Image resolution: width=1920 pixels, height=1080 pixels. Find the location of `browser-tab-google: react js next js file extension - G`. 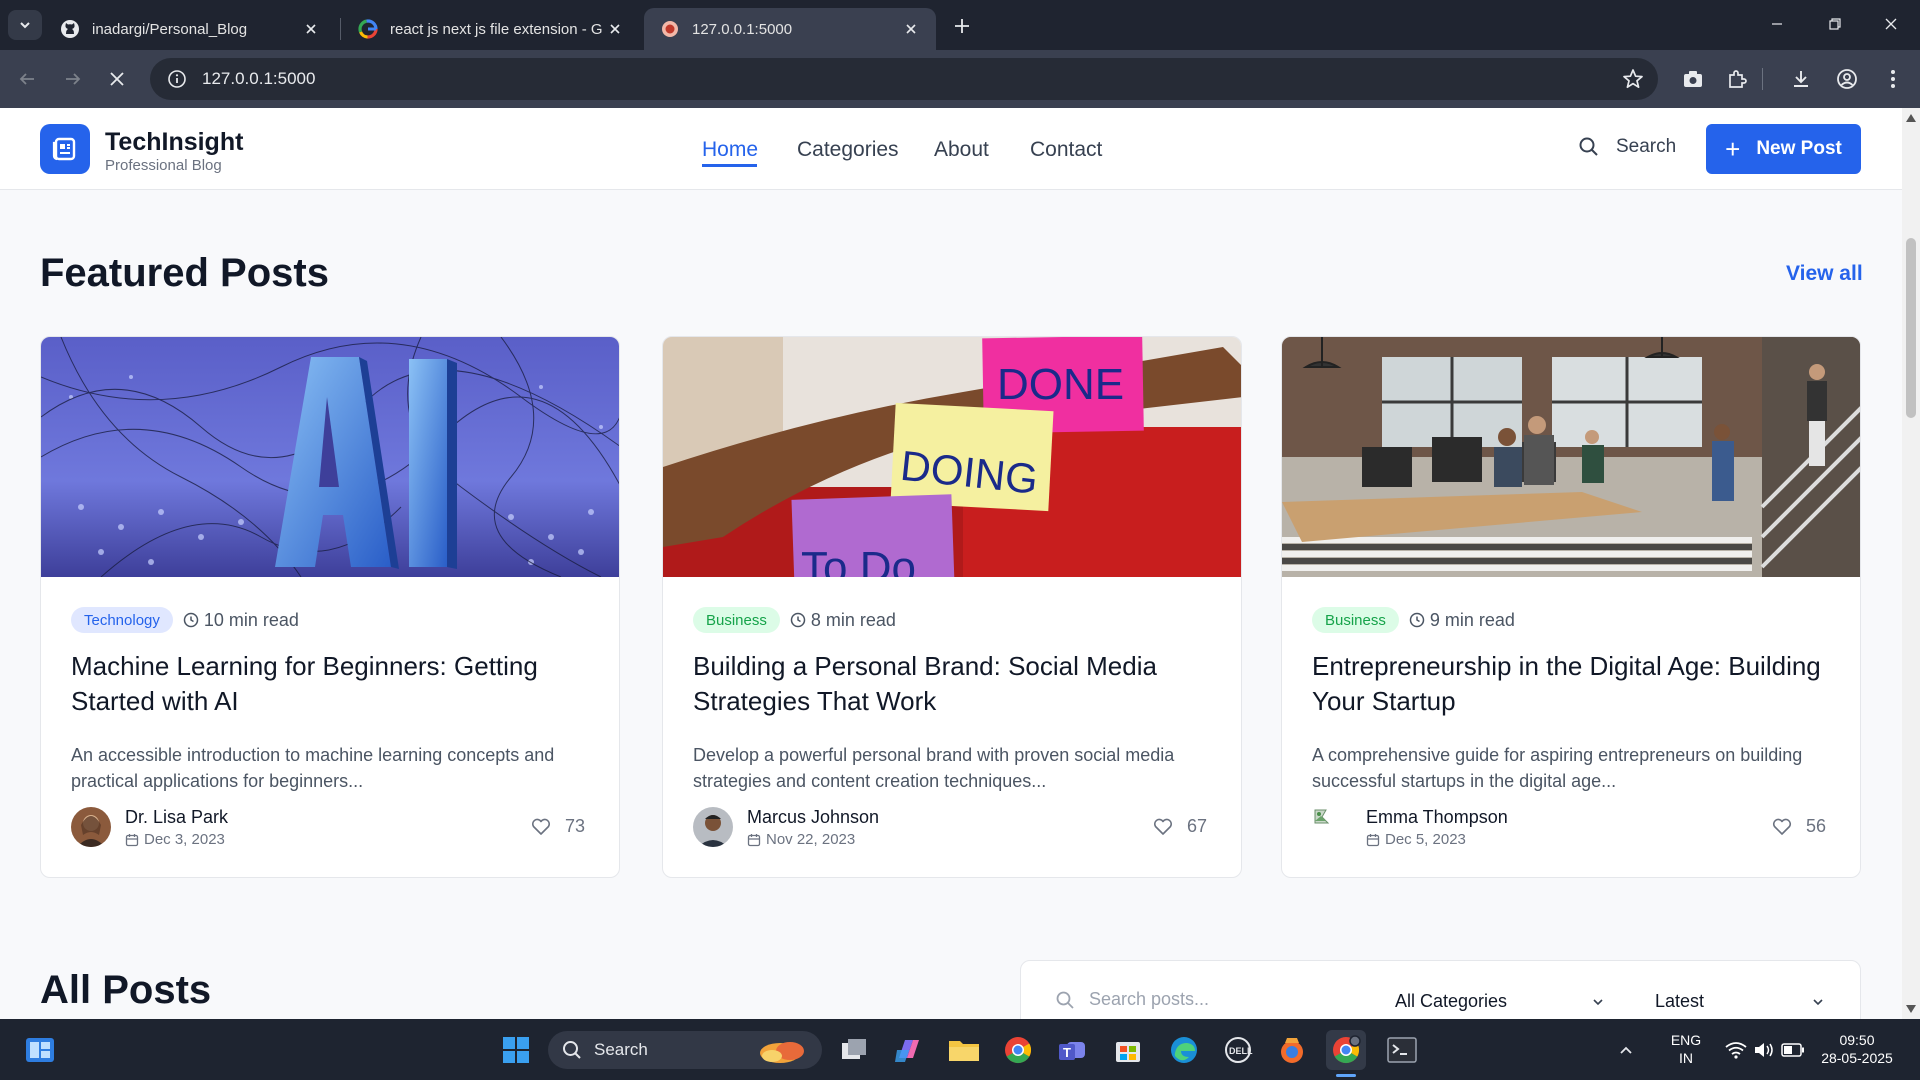

browser-tab-google: react js next js file extension - G is located at coordinates (491, 29).